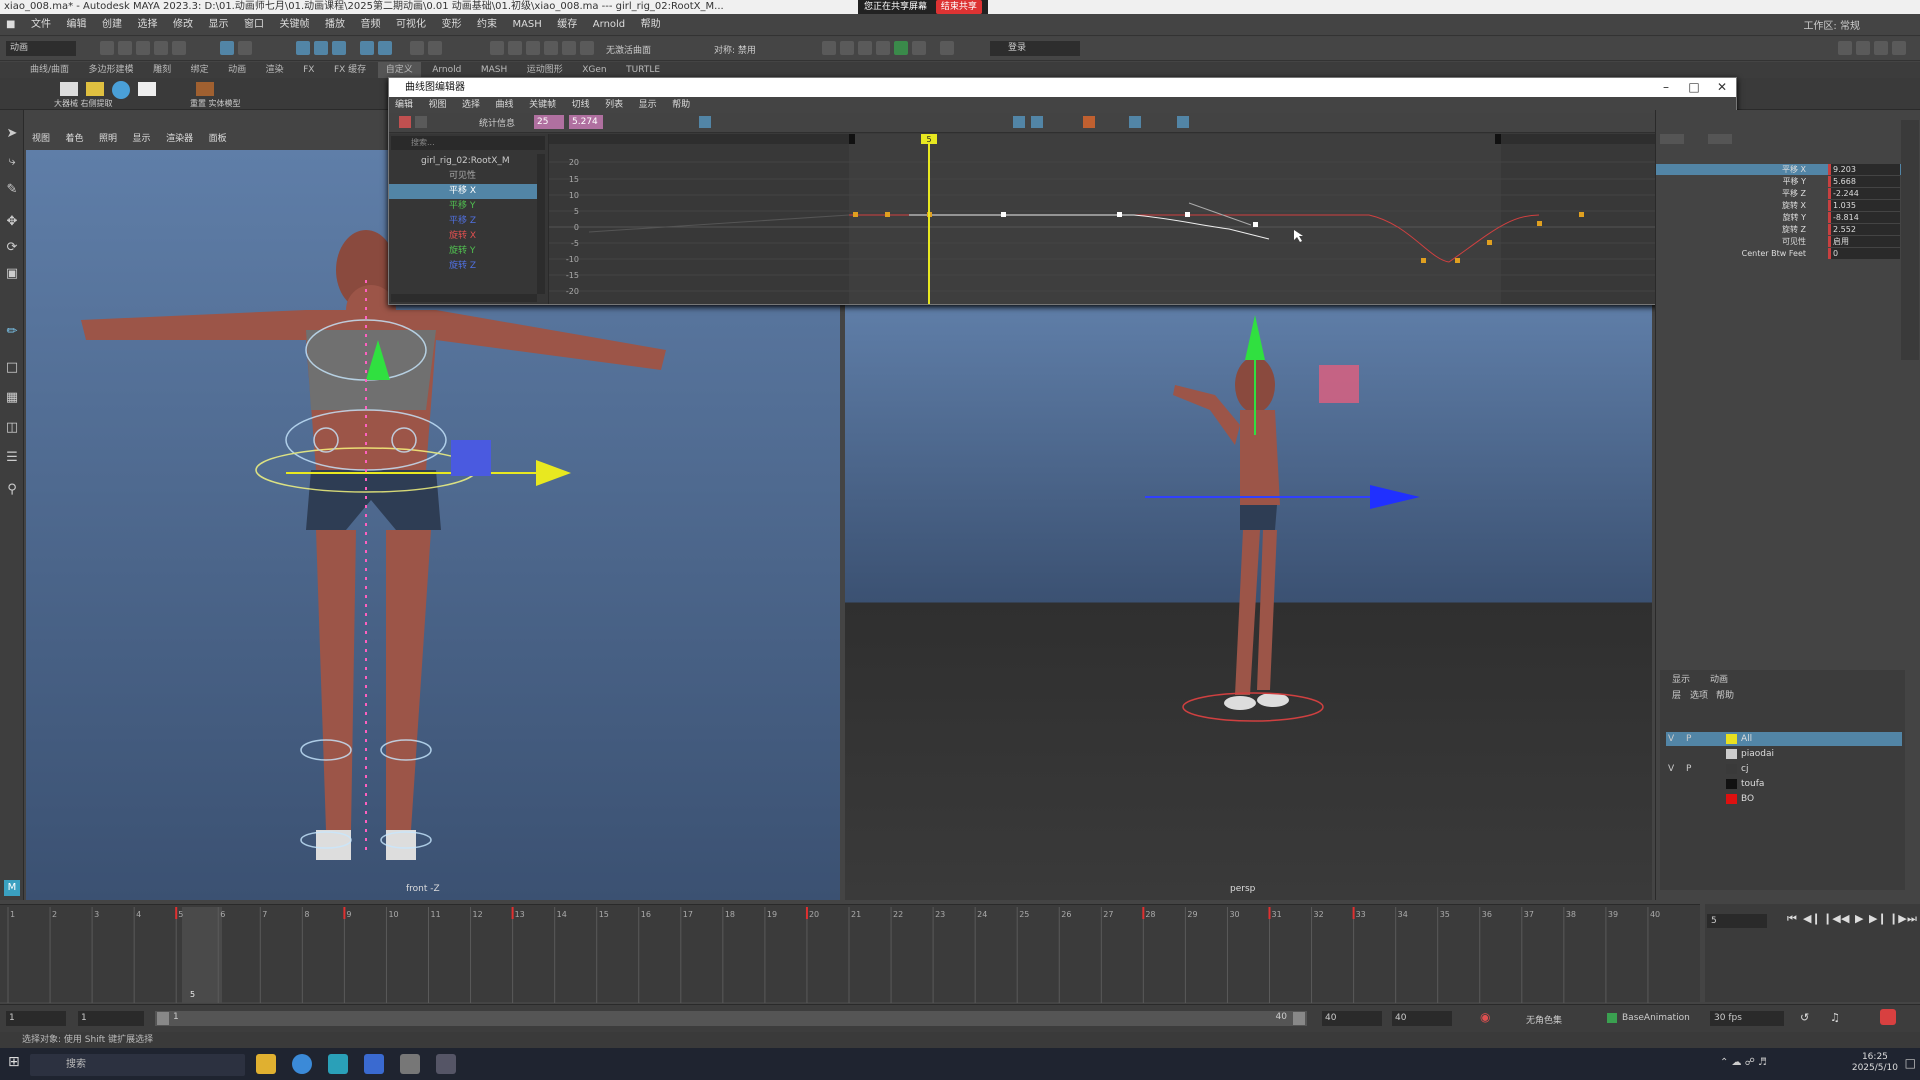 This screenshot has width=1920, height=1080. I want to click on channel-value: 2.552, so click(1864, 229).